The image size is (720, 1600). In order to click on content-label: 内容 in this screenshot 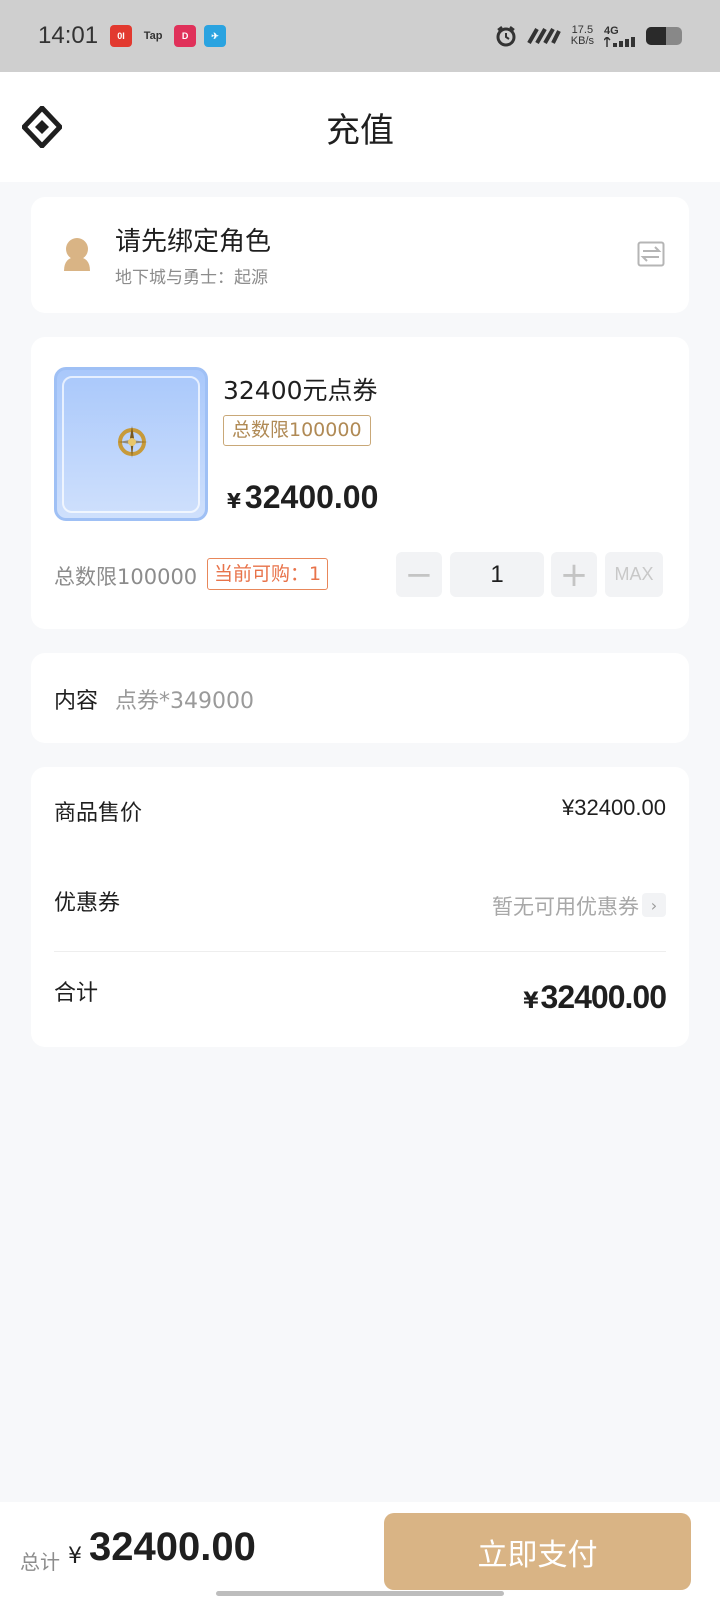, I will do `click(76, 701)`.